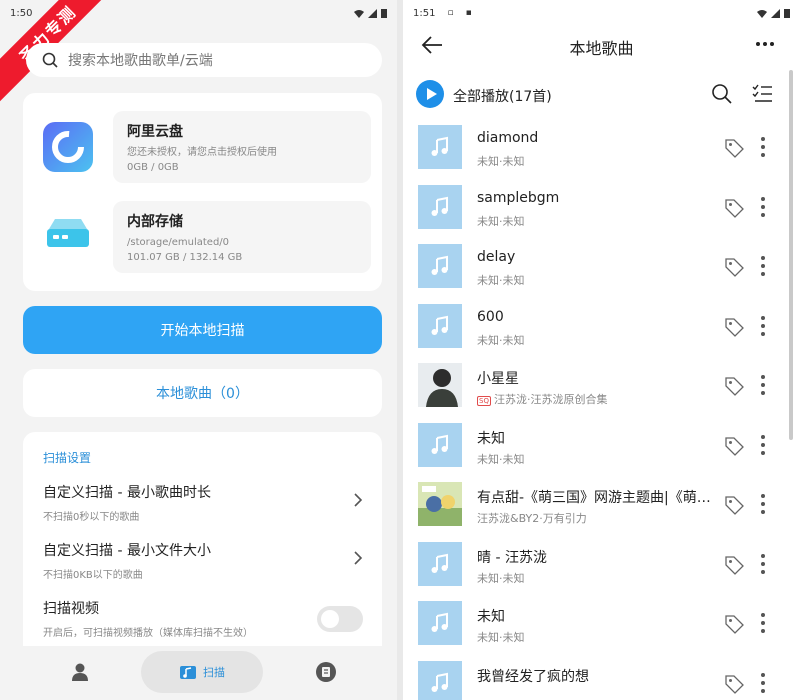 This screenshot has height=700, width=800. Describe the element at coordinates (185, 257) in the screenshot. I see `internal-capacity: 101.07 GB / 132.14 GB` at that location.